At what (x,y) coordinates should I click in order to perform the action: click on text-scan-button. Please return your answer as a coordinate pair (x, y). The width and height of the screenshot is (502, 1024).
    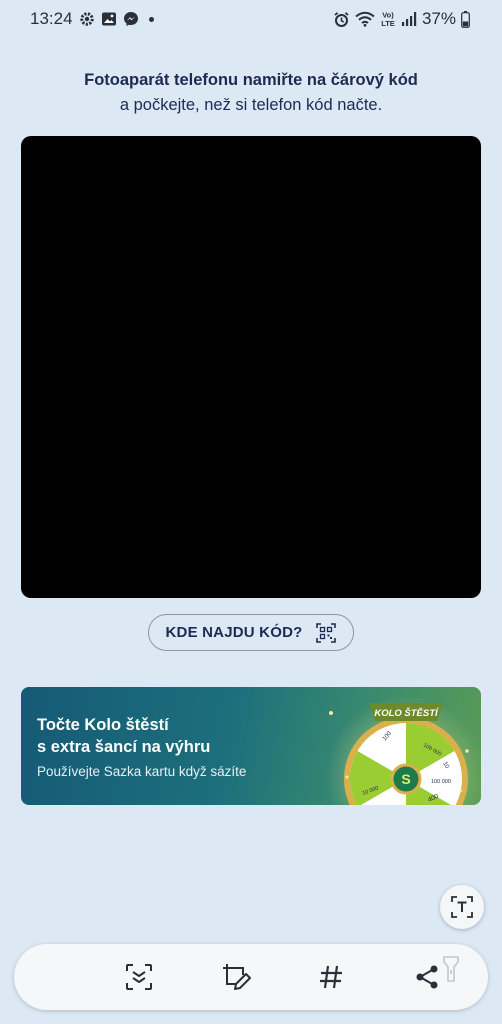
    Looking at the image, I should click on (462, 907).